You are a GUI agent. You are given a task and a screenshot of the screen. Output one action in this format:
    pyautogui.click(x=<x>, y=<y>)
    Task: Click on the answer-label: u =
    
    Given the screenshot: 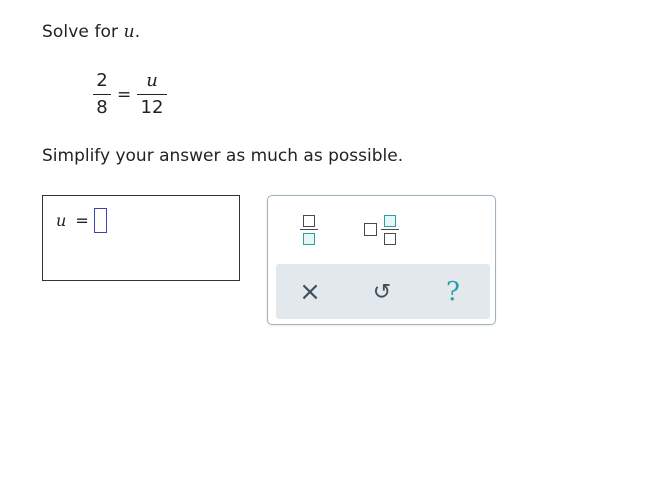 What is the action you would take?
    pyautogui.click(x=72, y=220)
    